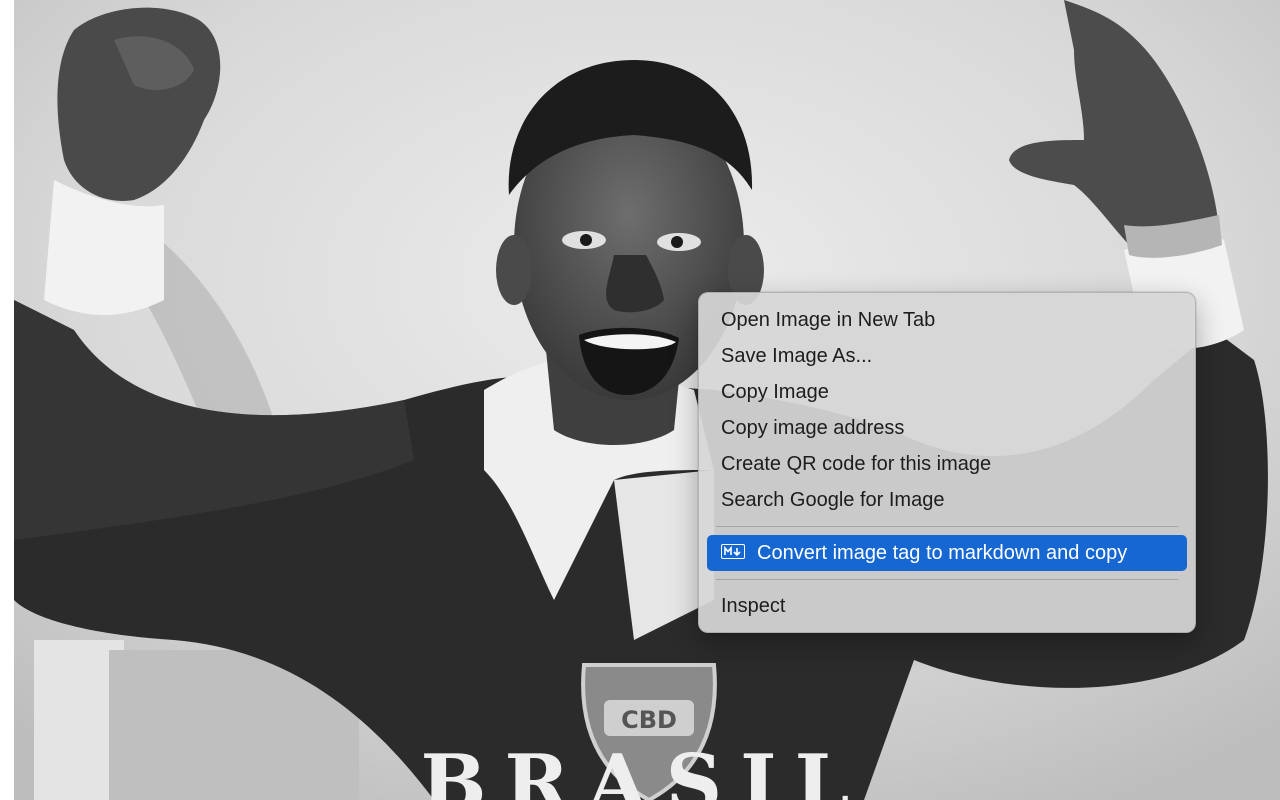 The width and height of the screenshot is (1280, 800). I want to click on menu-item-convert-markdown-label: Convert image tag to markdown and copy, so click(942, 553).